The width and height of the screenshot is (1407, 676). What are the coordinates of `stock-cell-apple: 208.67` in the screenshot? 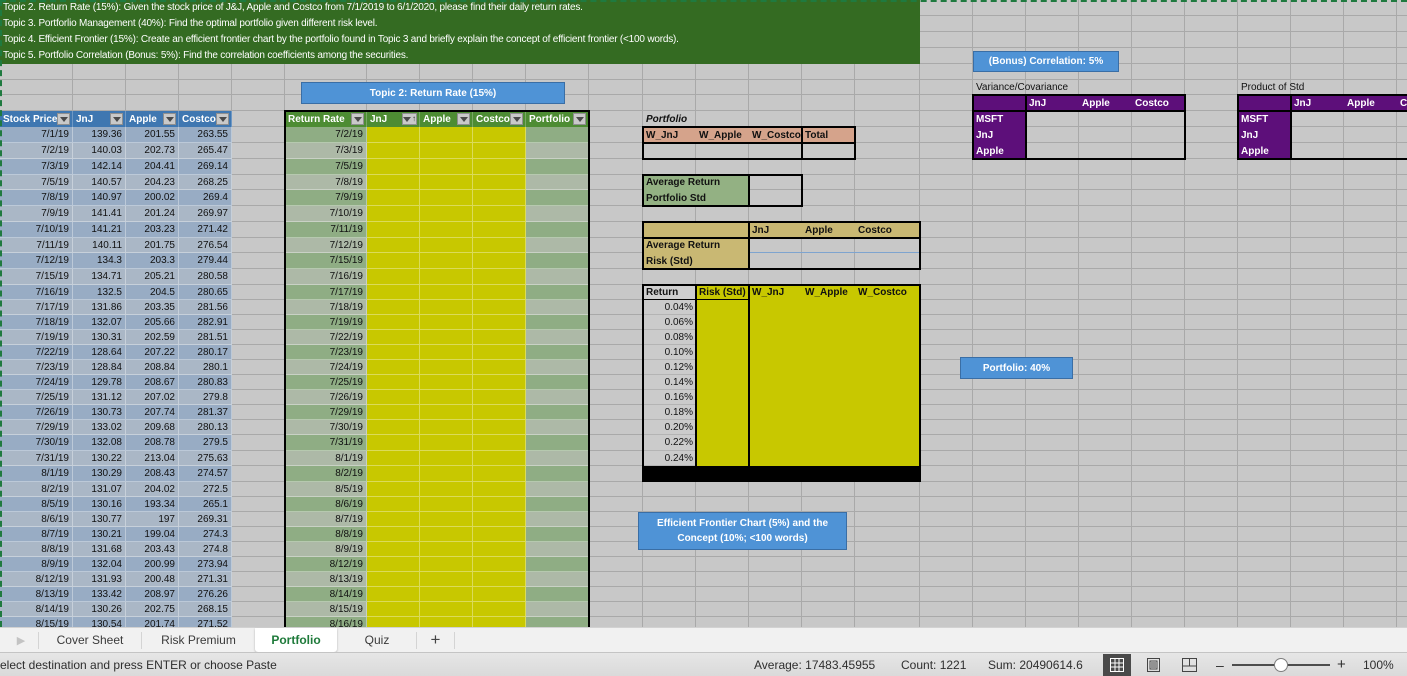 It's located at (152, 382).